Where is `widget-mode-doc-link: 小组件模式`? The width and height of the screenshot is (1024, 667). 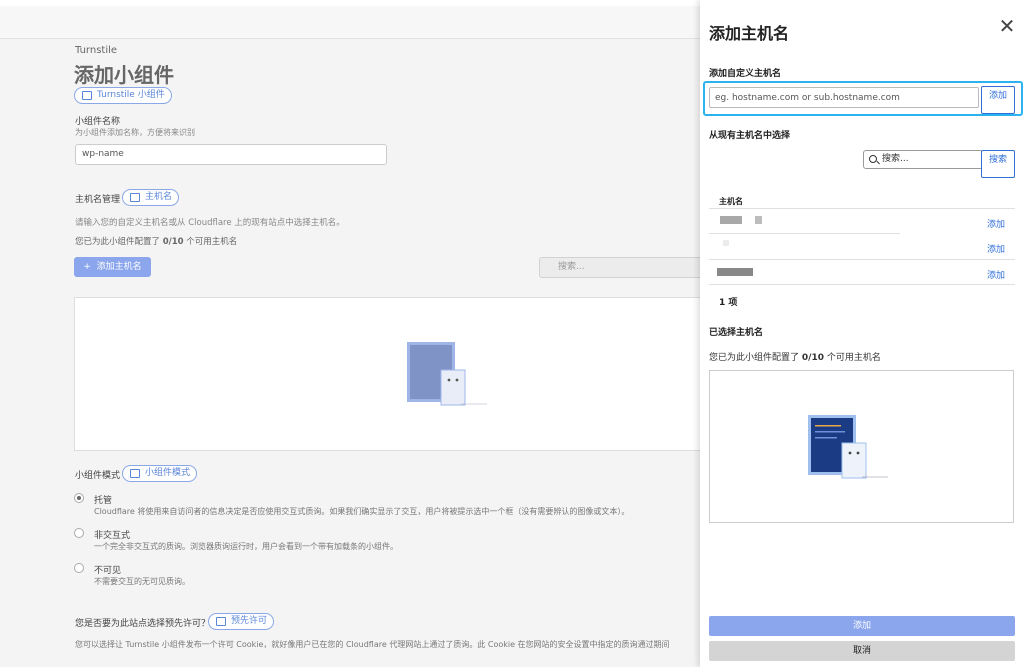 widget-mode-doc-link: 小组件模式 is located at coordinates (160, 473).